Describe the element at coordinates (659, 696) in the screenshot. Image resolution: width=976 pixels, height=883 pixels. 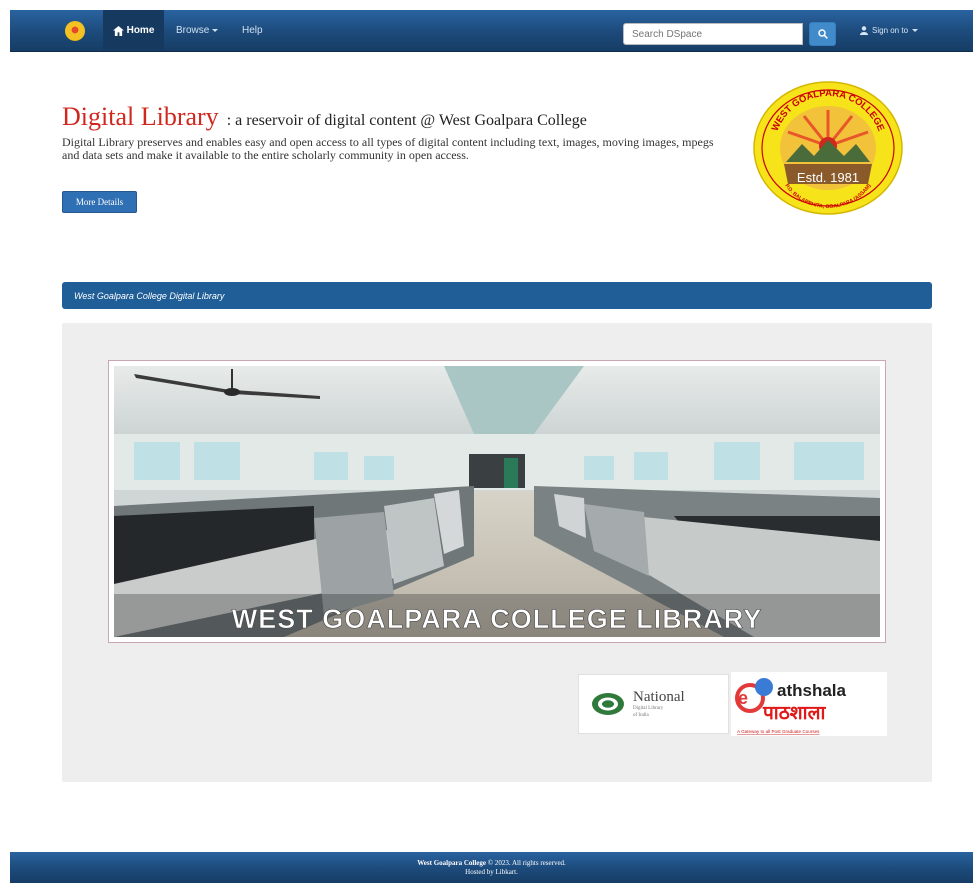
I see `ndl-name: National` at that location.